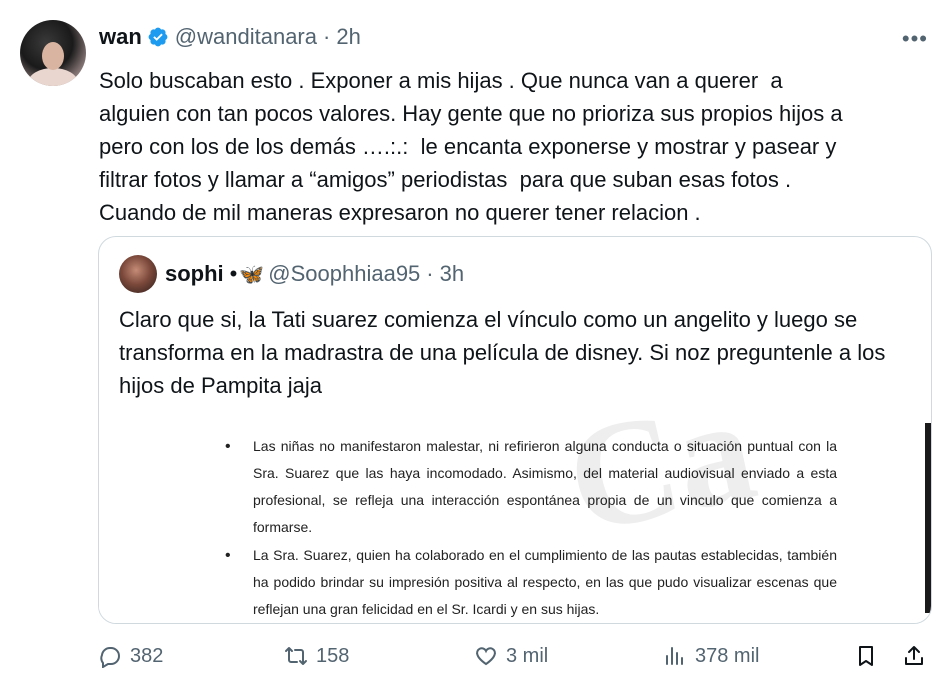  I want to click on bookmark-button, so click(870, 656).